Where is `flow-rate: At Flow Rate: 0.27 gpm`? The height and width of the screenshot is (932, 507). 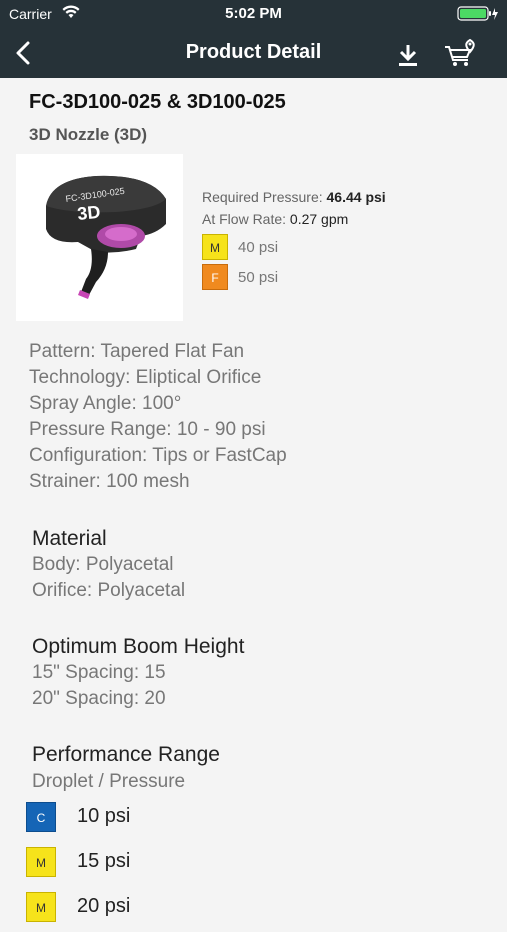 flow-rate: At Flow Rate: 0.27 gpm is located at coordinates (275, 219).